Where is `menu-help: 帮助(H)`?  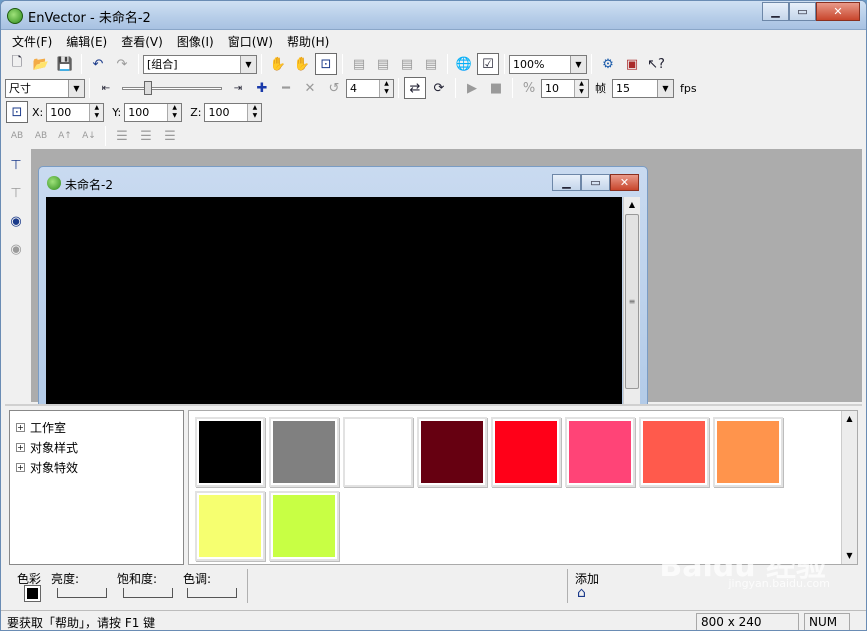
menu-help: 帮助(H) is located at coordinates (308, 41).